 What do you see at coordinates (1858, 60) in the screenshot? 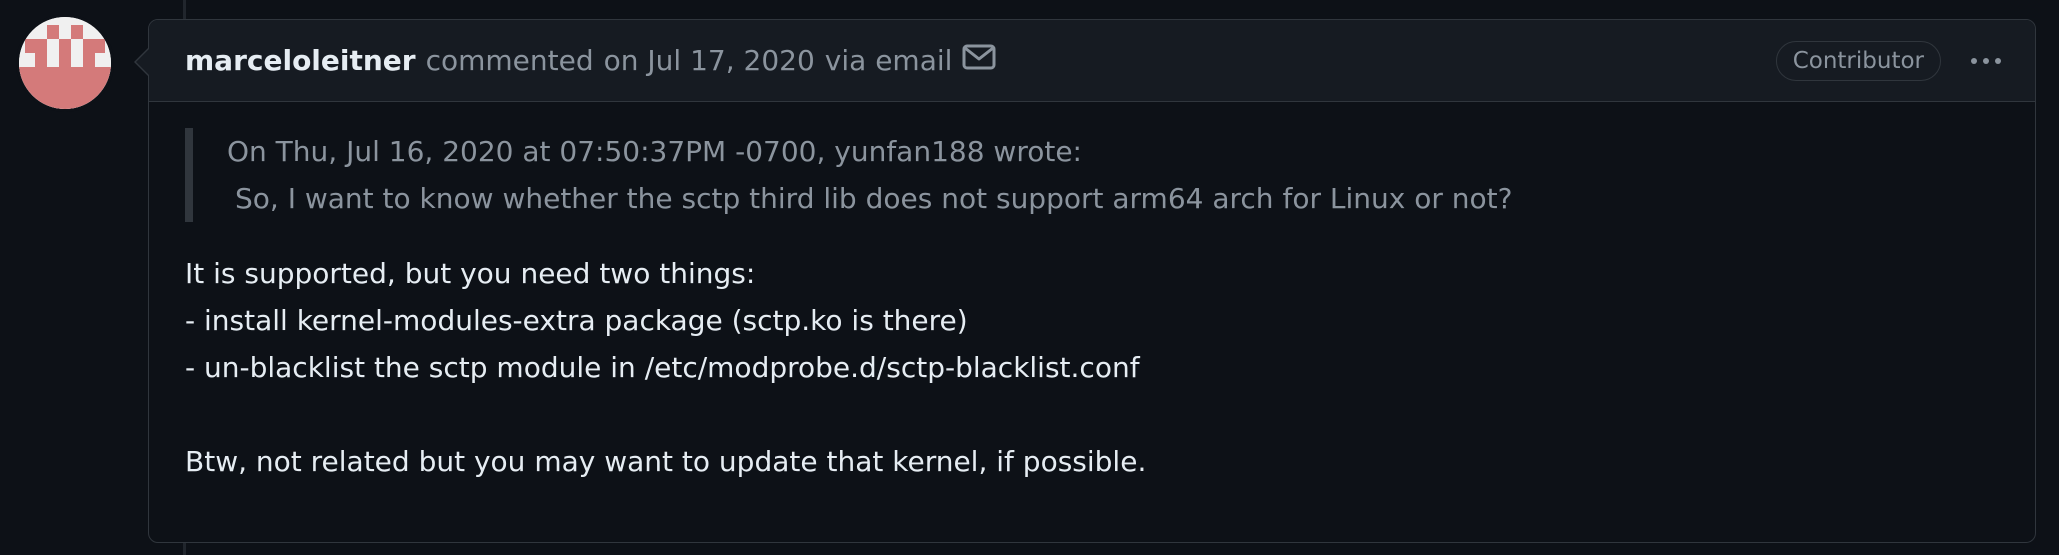
I see `author-association-badge: Contributor` at bounding box center [1858, 60].